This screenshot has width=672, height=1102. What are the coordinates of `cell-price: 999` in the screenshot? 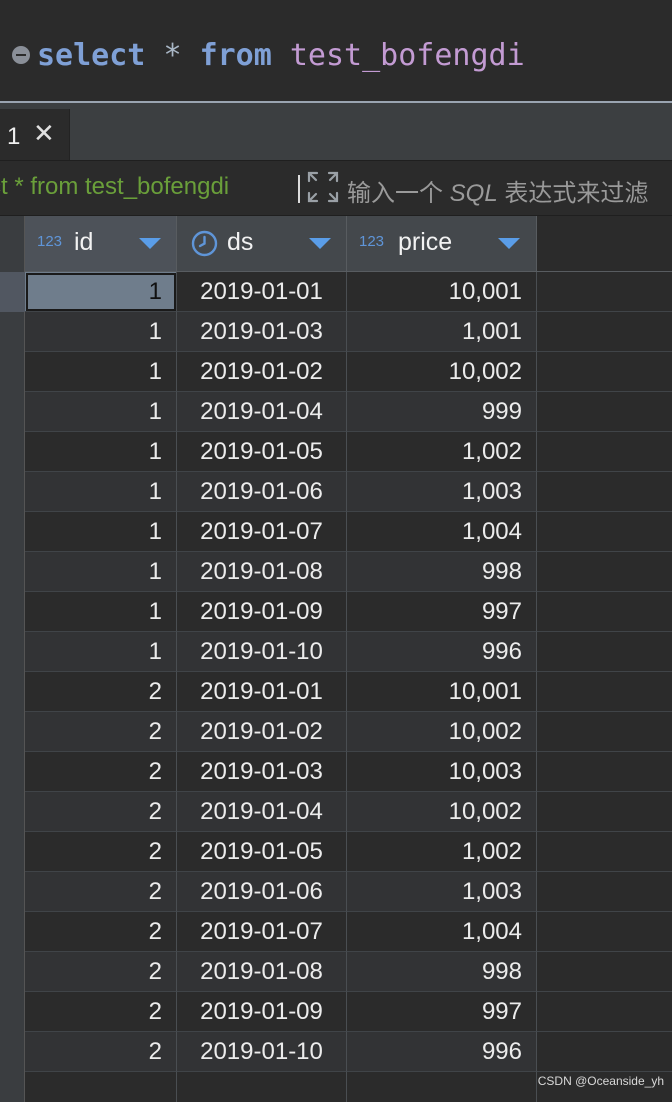 It's located at (442, 412).